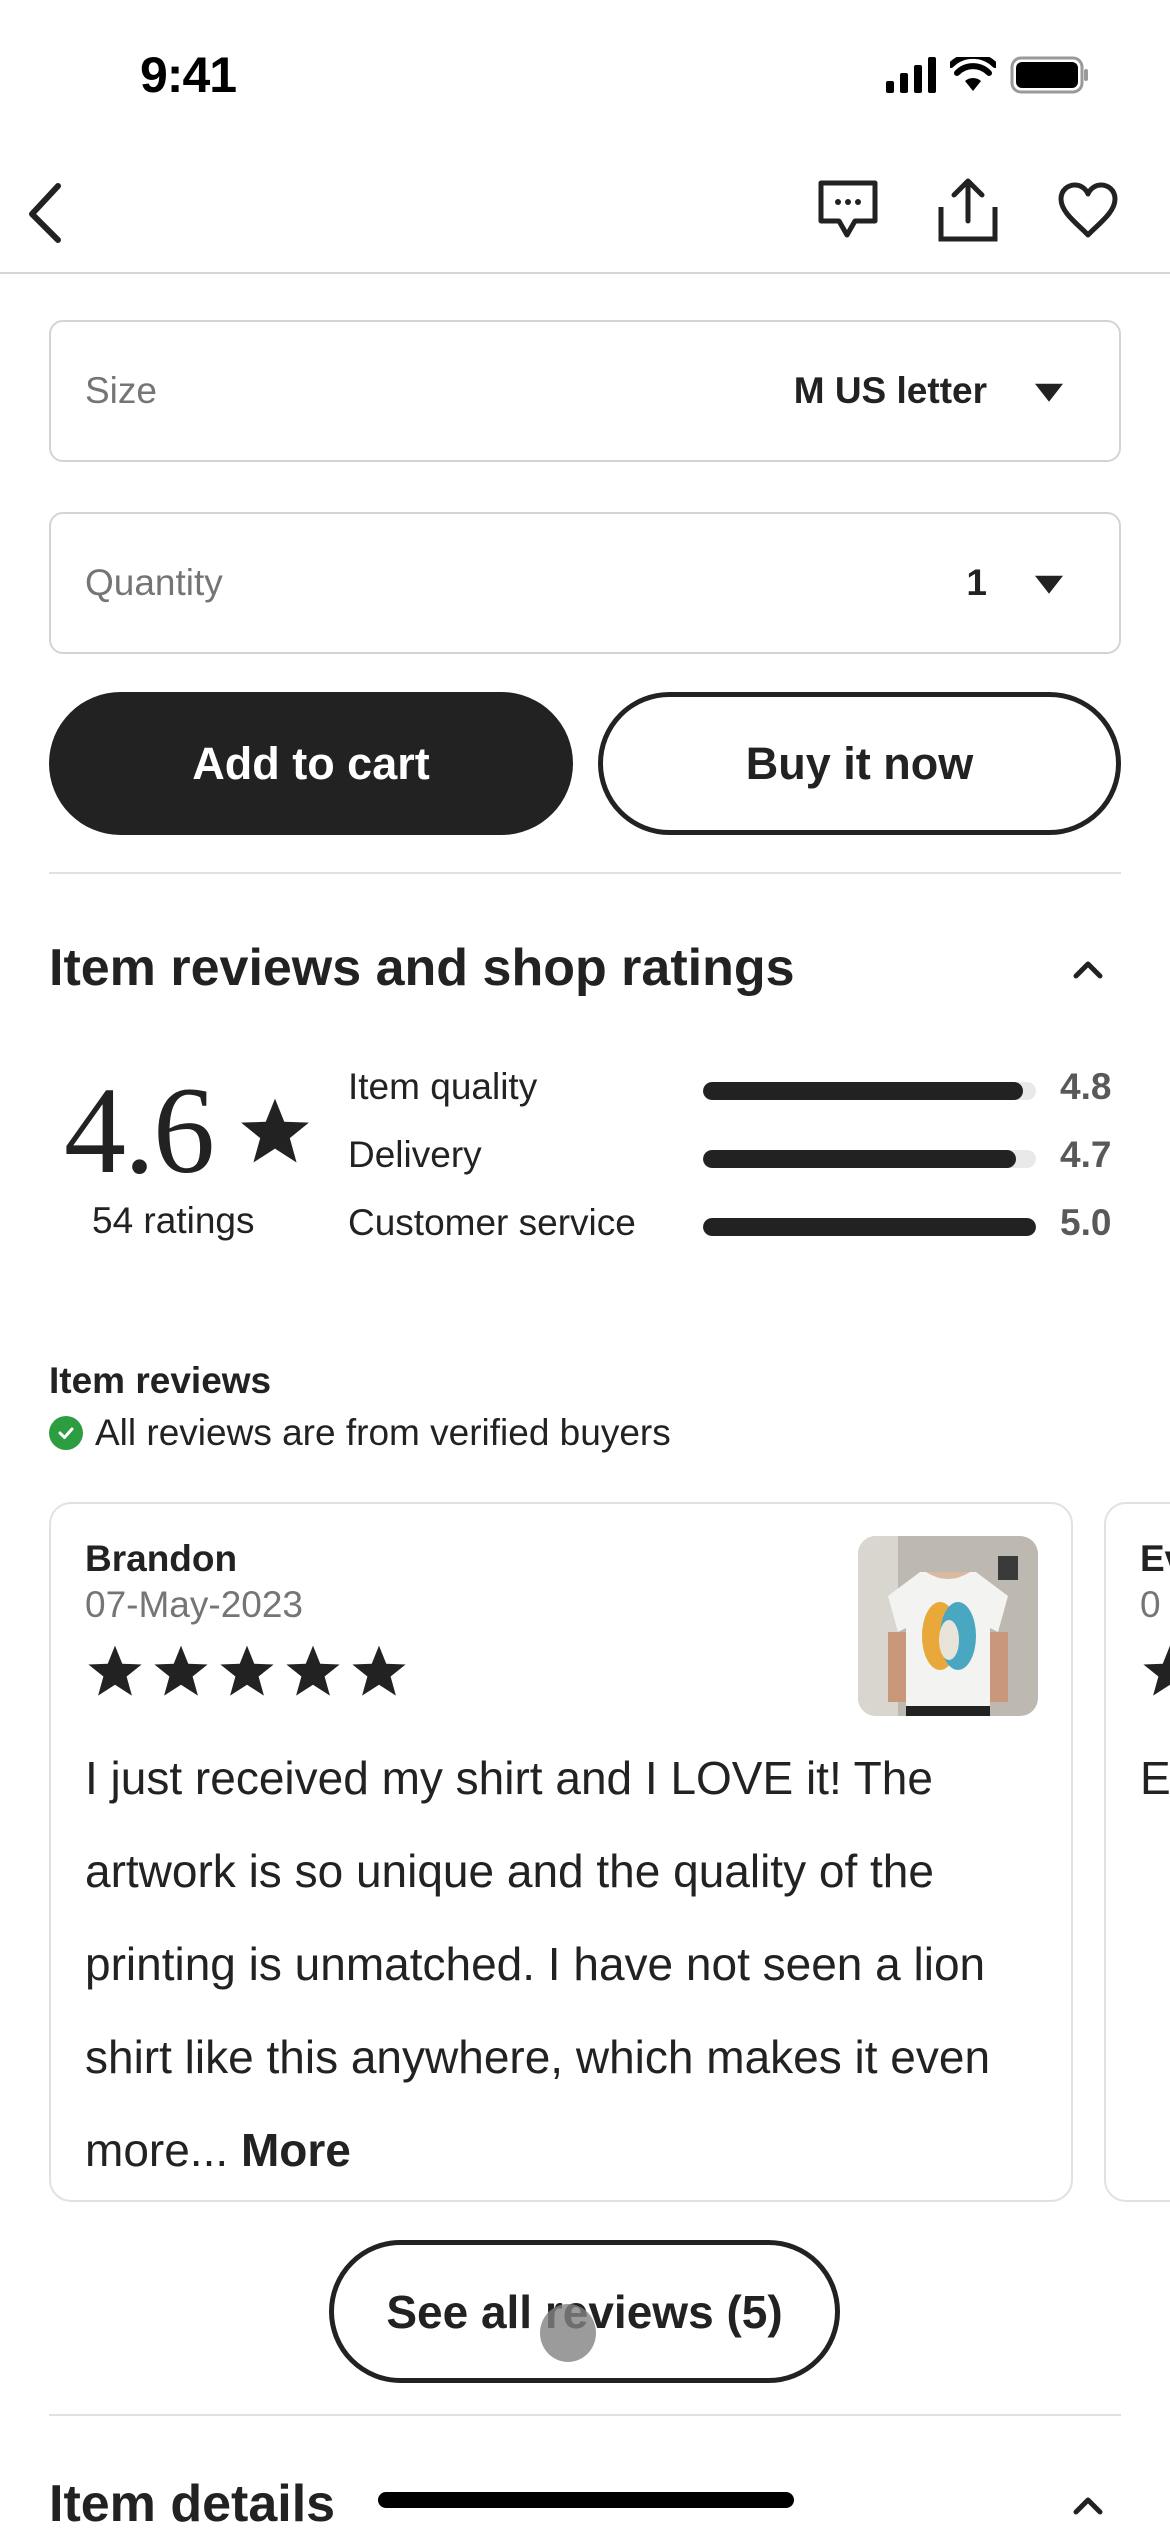  Describe the element at coordinates (1049, 75) in the screenshot. I see `battery-icon` at that location.